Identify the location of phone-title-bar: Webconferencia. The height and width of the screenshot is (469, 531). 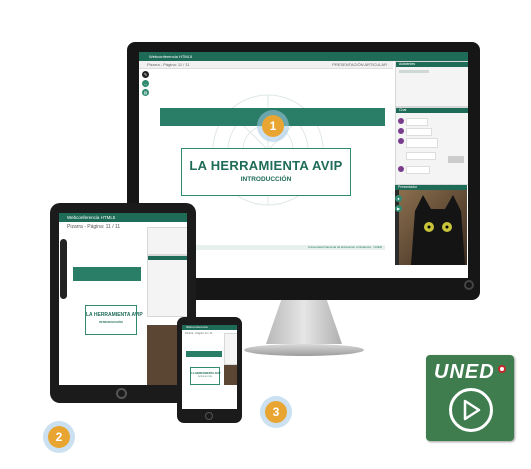
(209, 327).